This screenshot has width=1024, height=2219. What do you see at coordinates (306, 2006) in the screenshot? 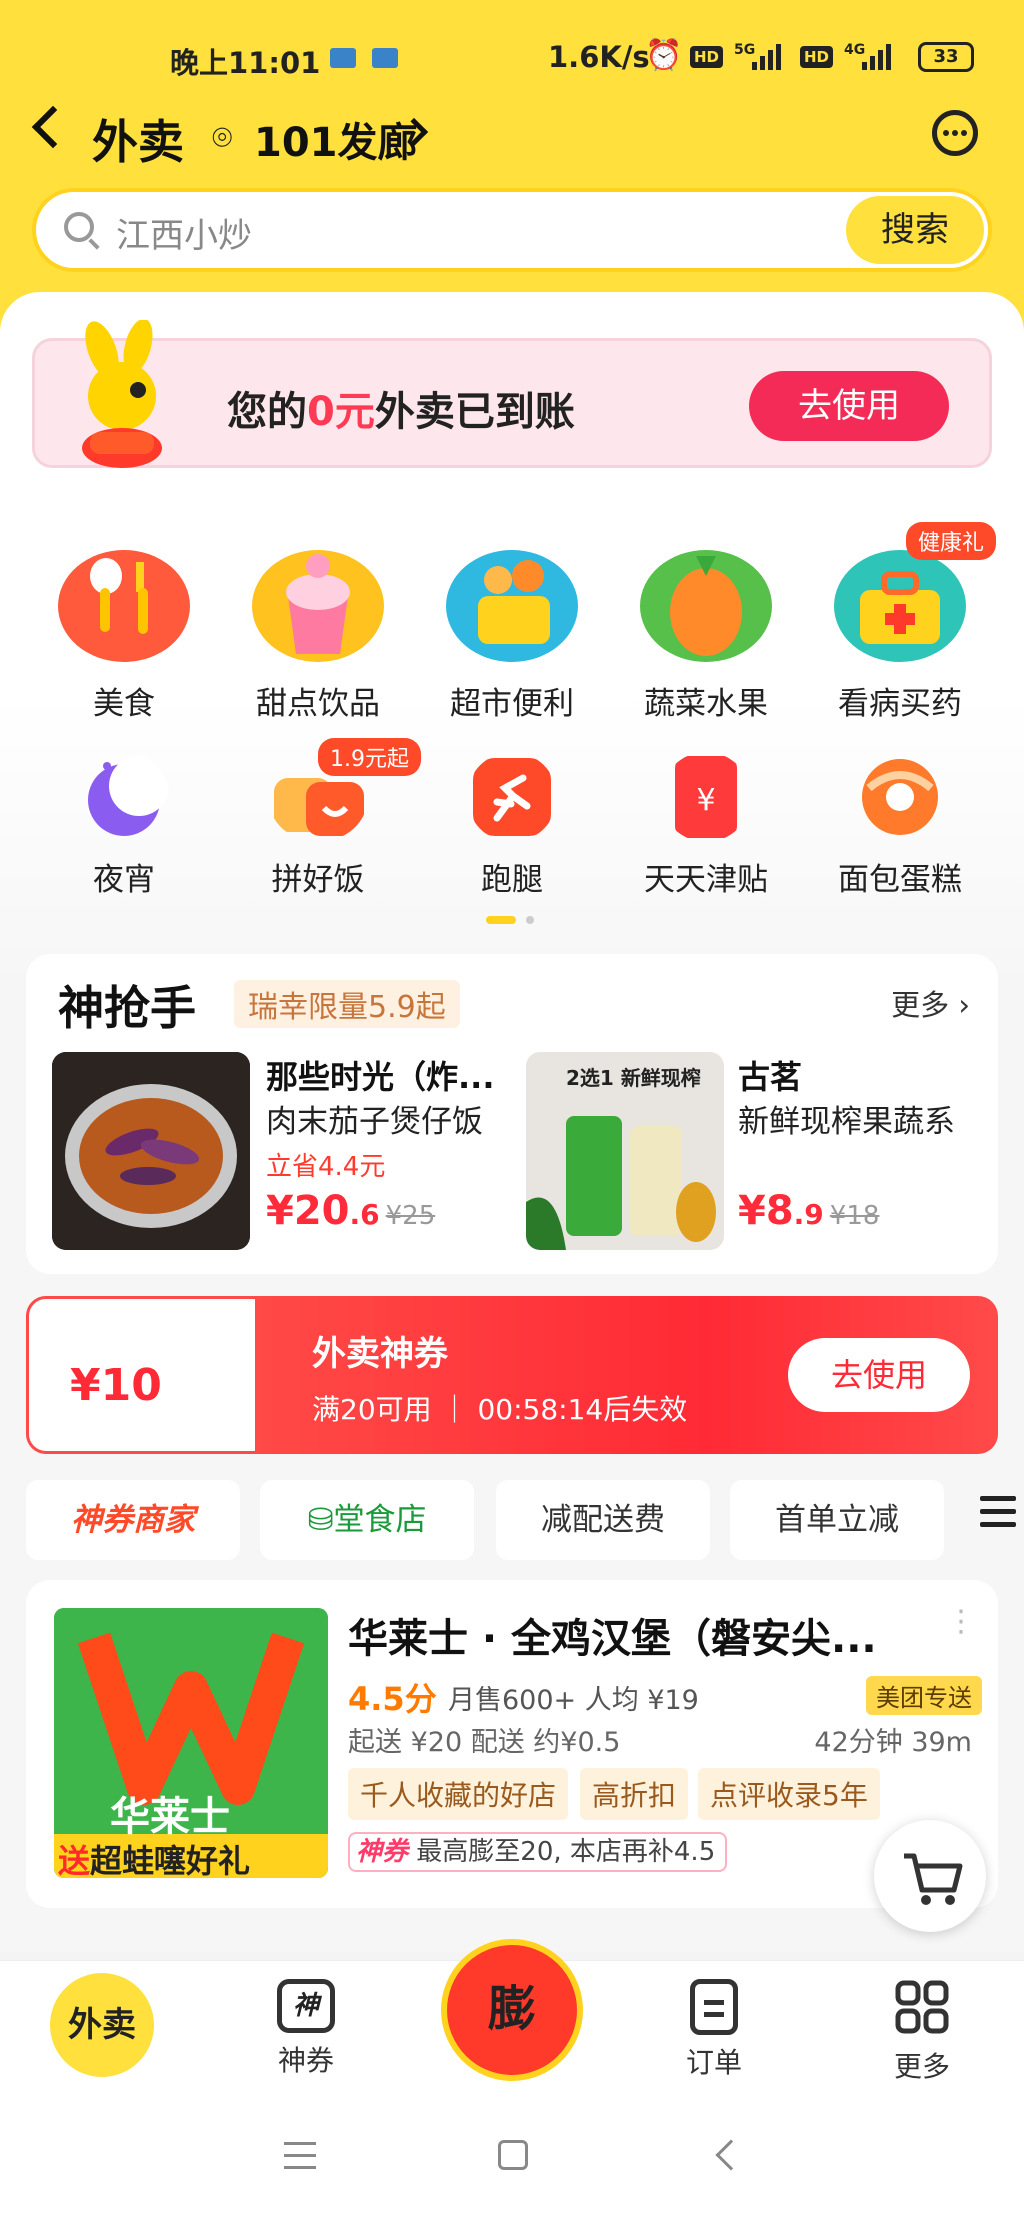
I see `coupon-tab-icon: 神` at bounding box center [306, 2006].